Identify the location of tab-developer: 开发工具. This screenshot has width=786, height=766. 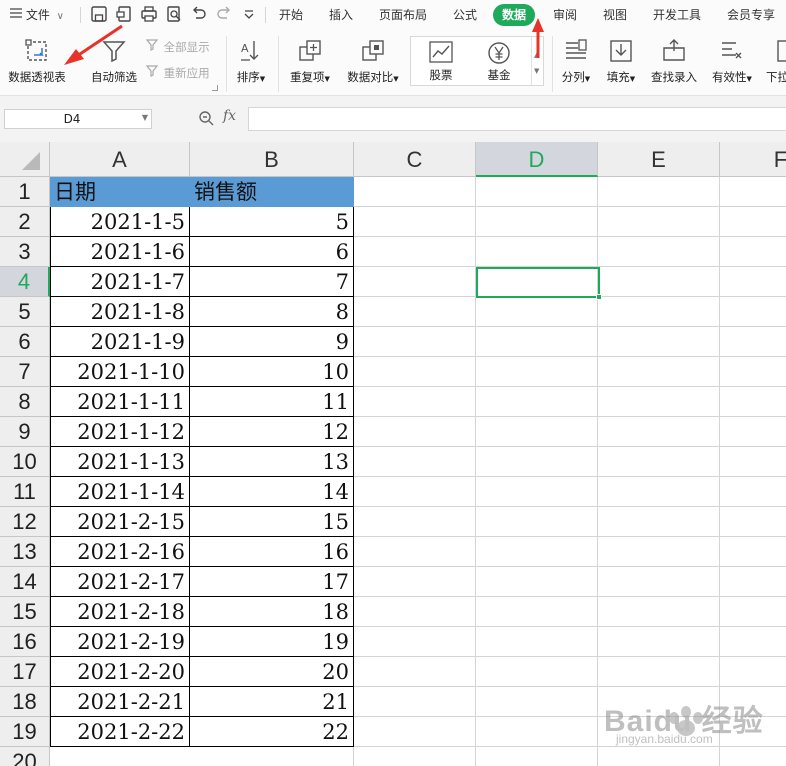
(677, 15).